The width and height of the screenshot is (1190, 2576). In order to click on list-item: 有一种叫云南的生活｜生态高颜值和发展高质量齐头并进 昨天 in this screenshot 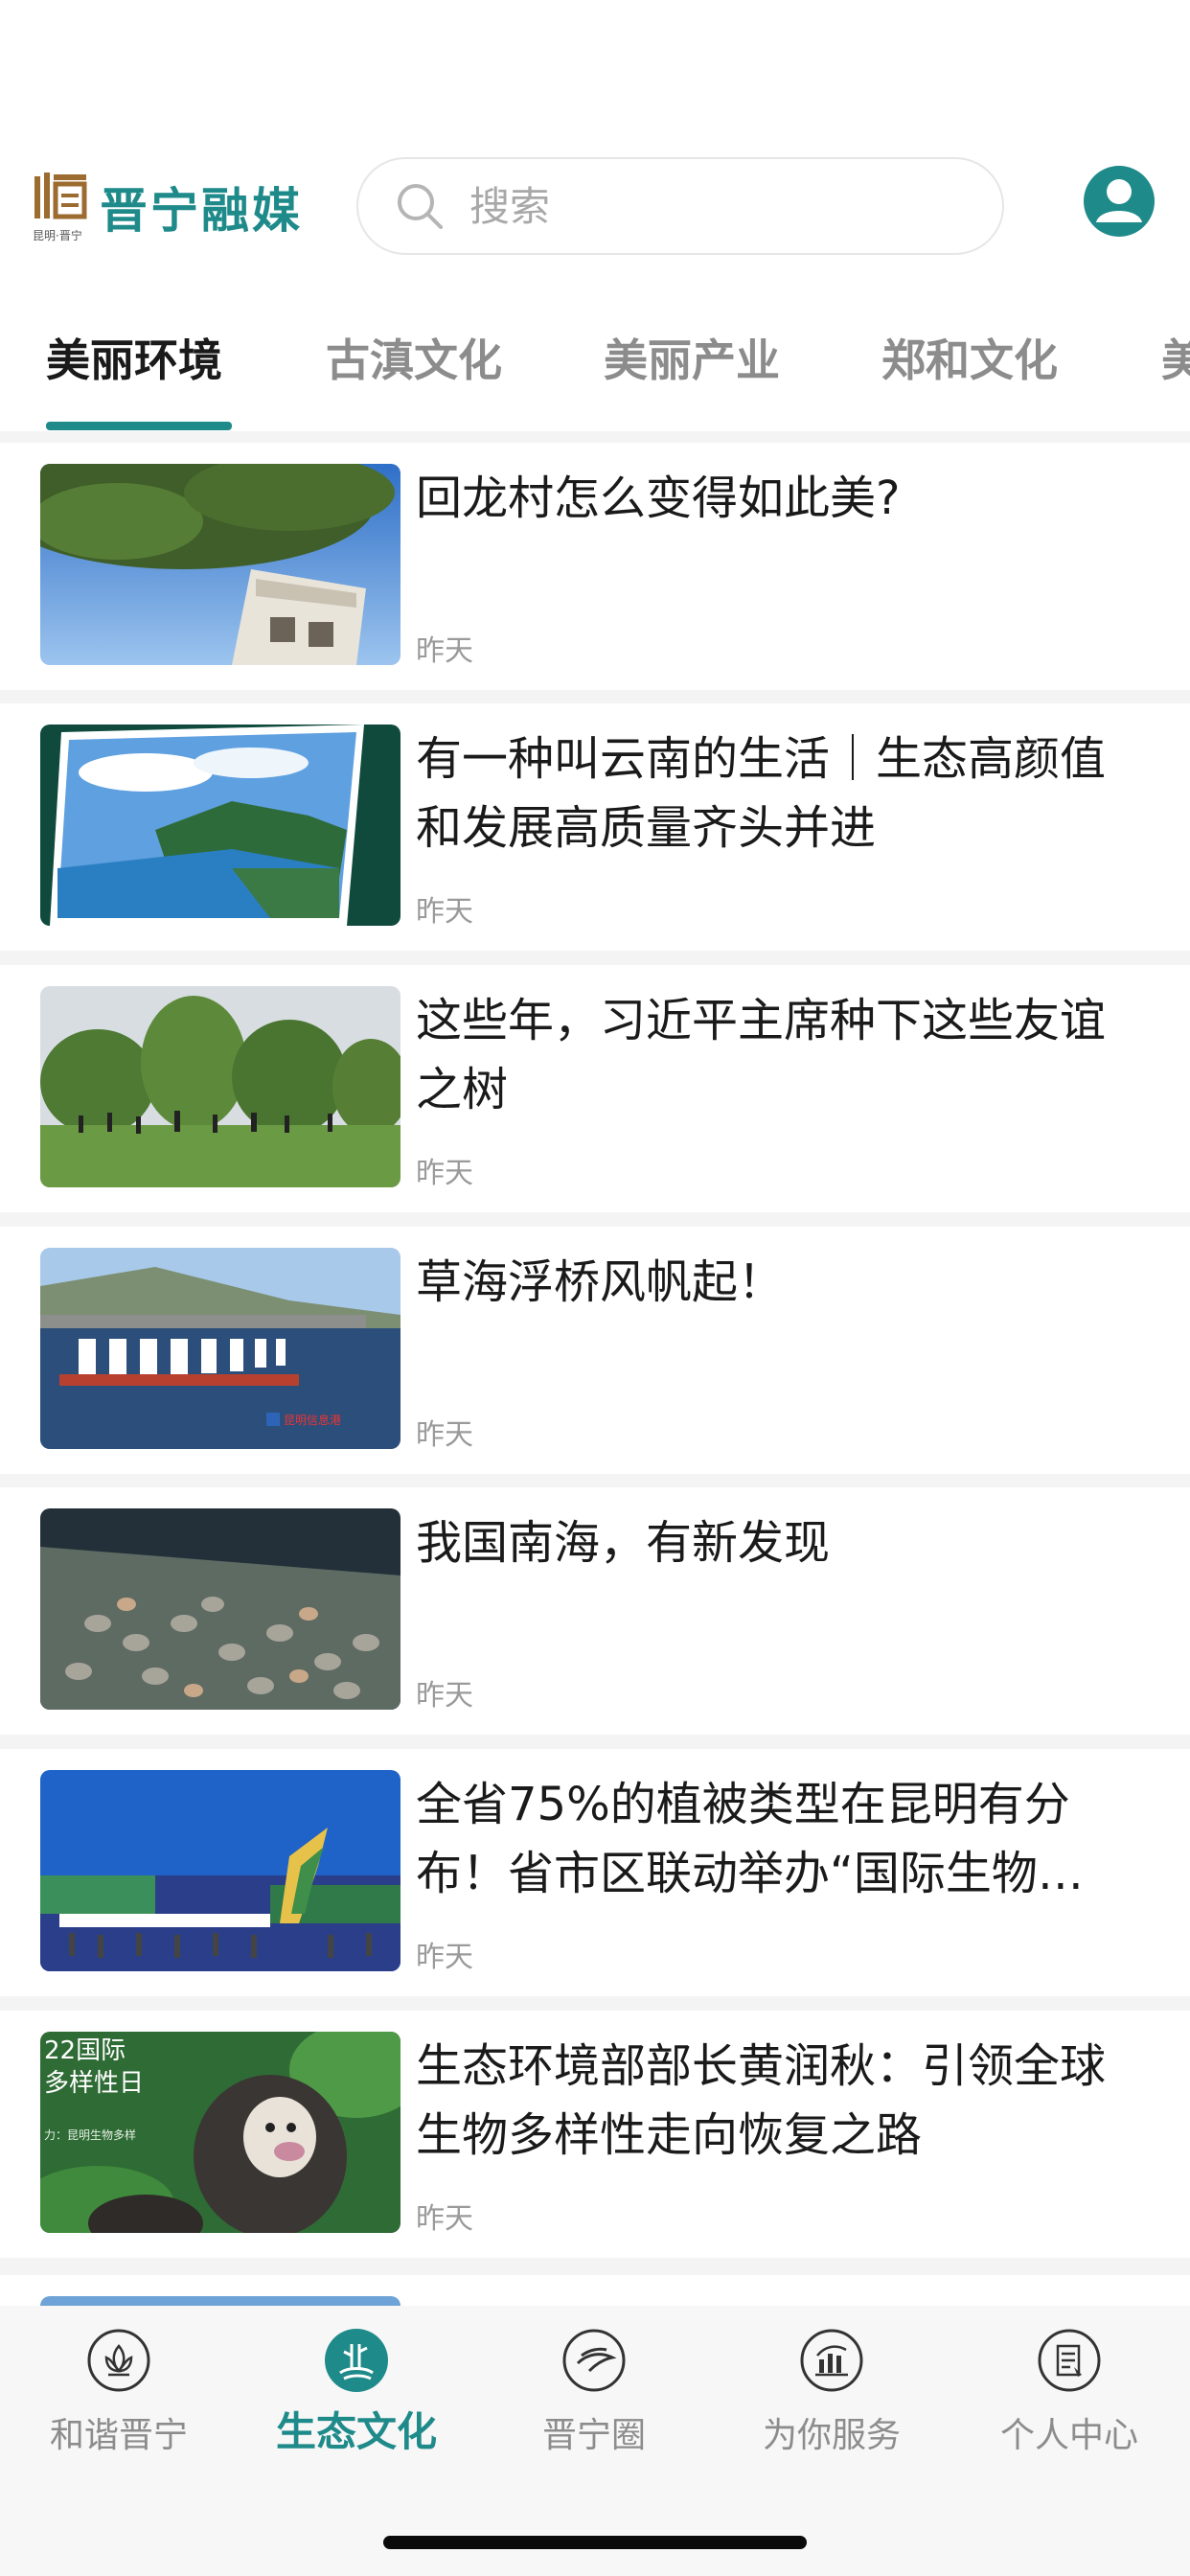, I will do `click(595, 827)`.